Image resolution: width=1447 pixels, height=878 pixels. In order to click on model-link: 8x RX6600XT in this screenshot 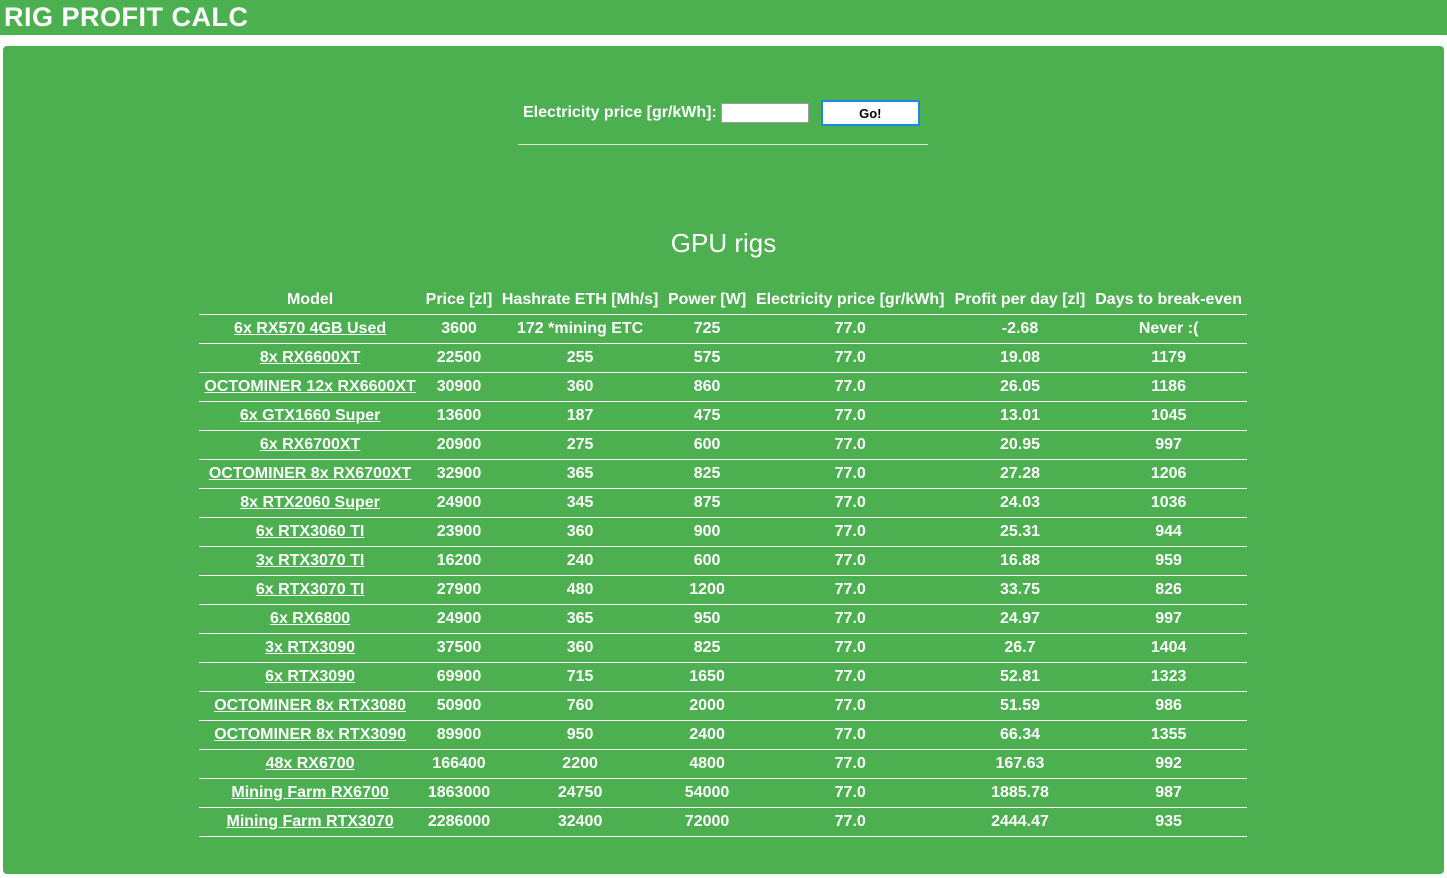, I will do `click(310, 357)`.